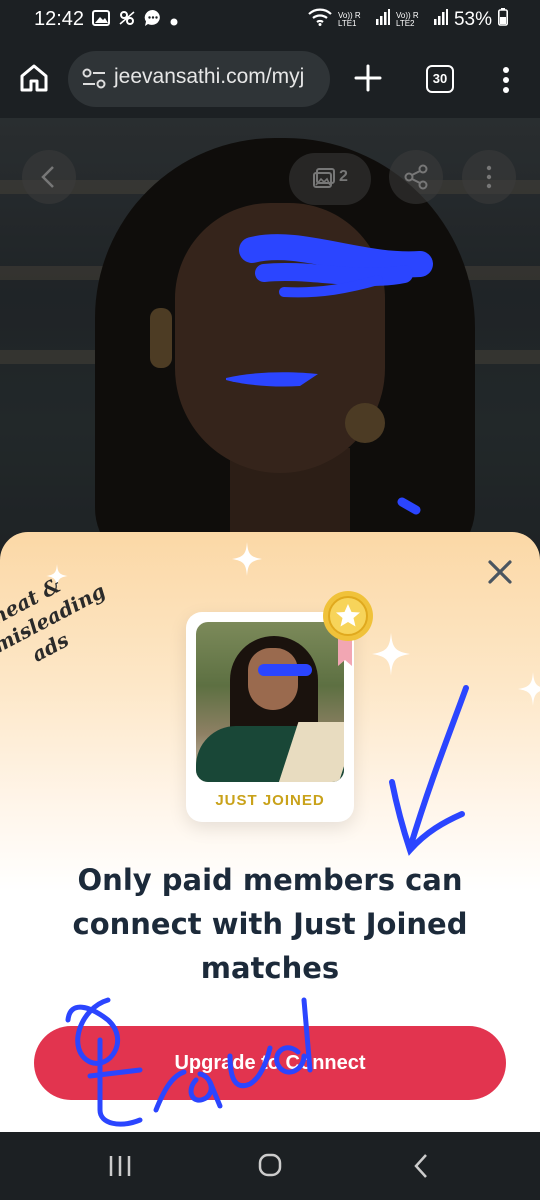  I want to click on home-icon, so click(34, 78).